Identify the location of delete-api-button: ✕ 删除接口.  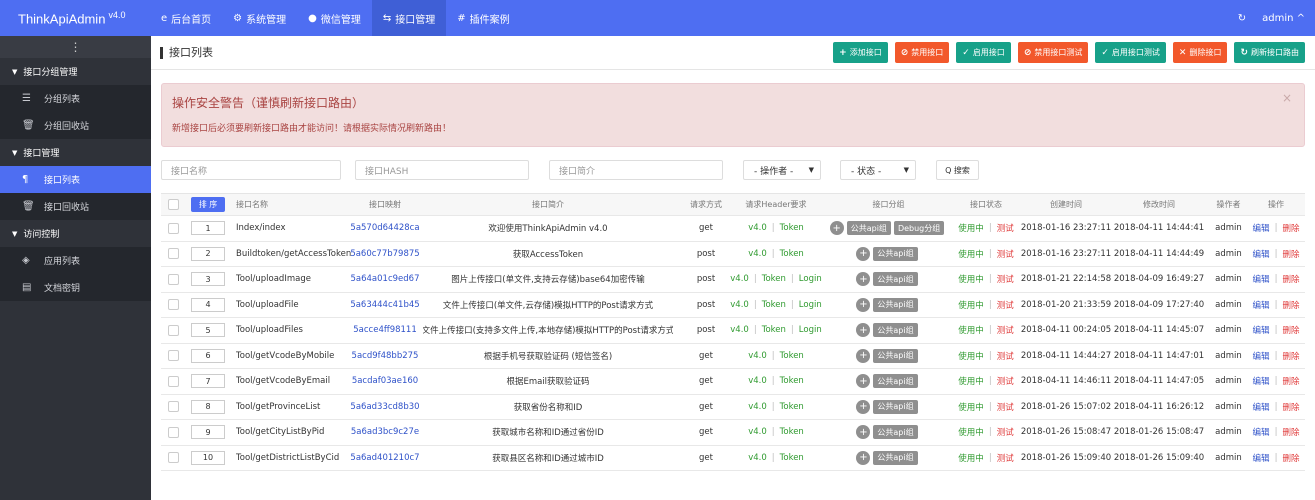
(1200, 52).